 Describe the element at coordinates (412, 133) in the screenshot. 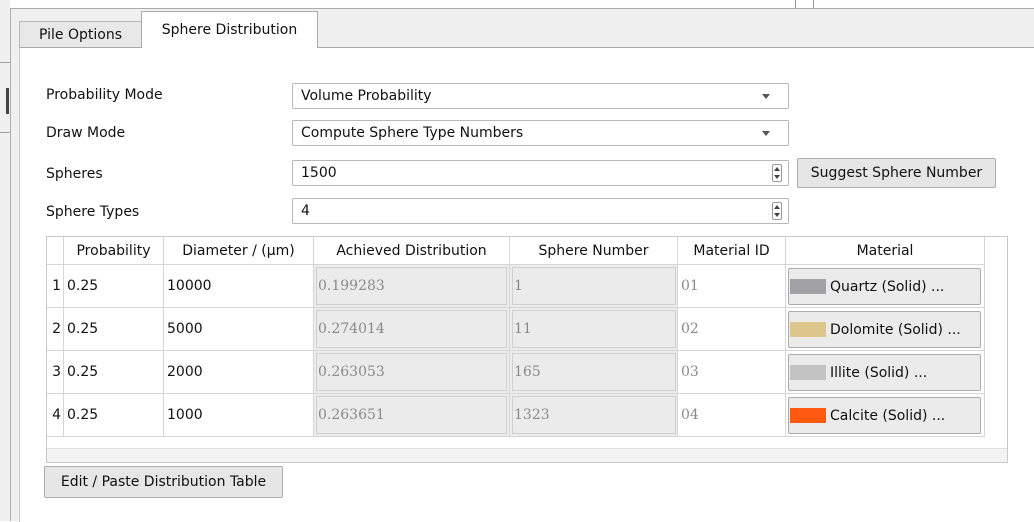

I see `draw-mode-value: Compute Sphere Type Numbers` at that location.